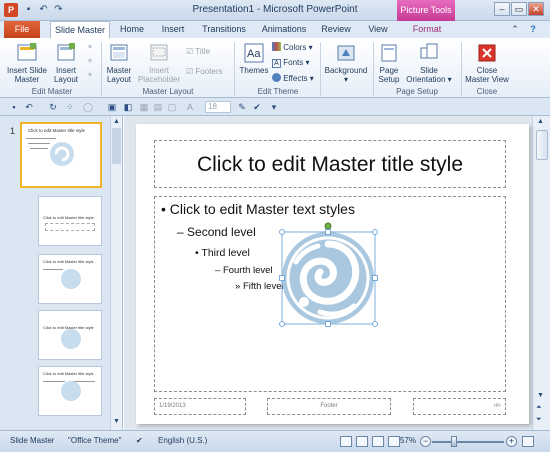 The height and width of the screenshot is (452, 550). Describe the element at coordinates (329, 406) in the screenshot. I see `footer-placeholder: Footer` at that location.